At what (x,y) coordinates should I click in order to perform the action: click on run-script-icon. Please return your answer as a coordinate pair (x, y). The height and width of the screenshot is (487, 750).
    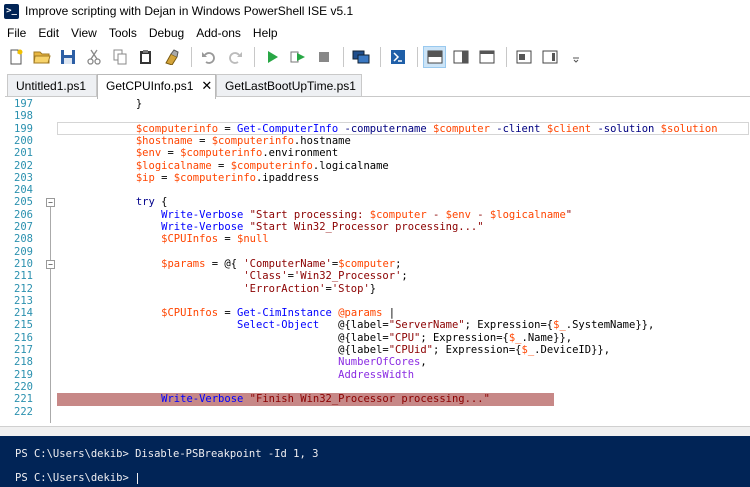
    Looking at the image, I should click on (271, 57).